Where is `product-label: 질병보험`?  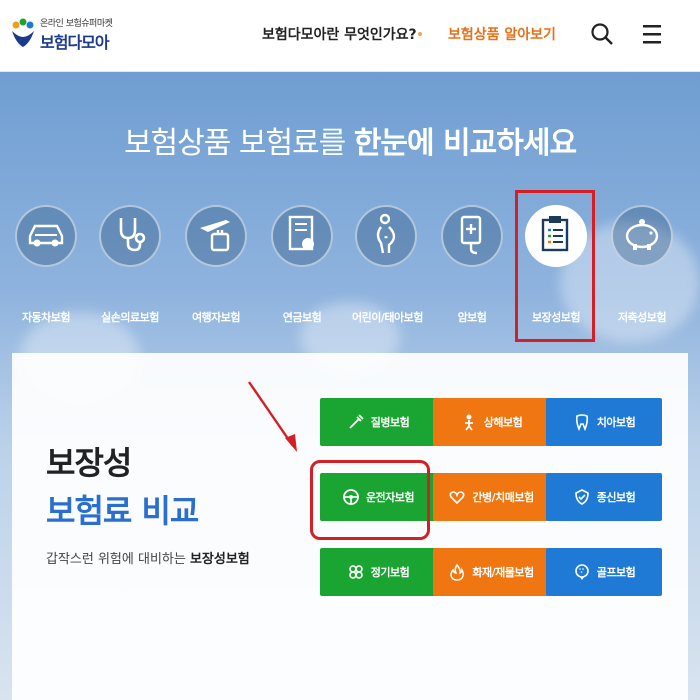
product-label: 질병보험 is located at coordinates (390, 422).